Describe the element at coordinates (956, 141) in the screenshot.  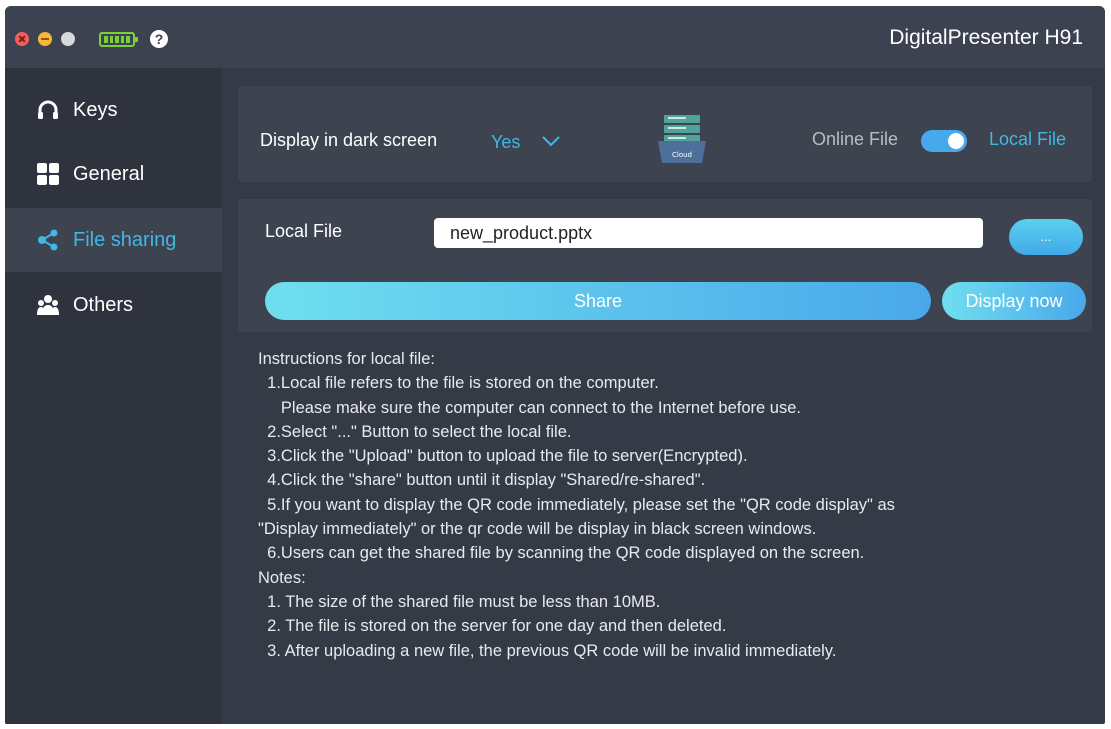
I see `toggle-knob` at that location.